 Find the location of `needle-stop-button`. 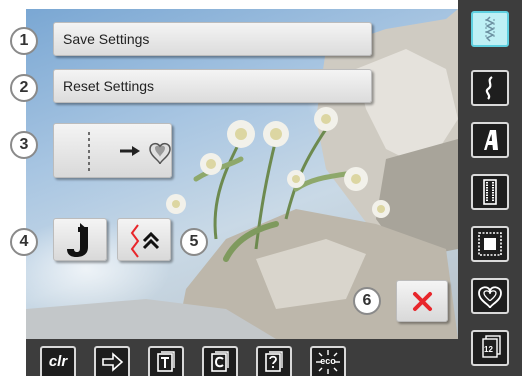

needle-stop-button is located at coordinates (80, 239).